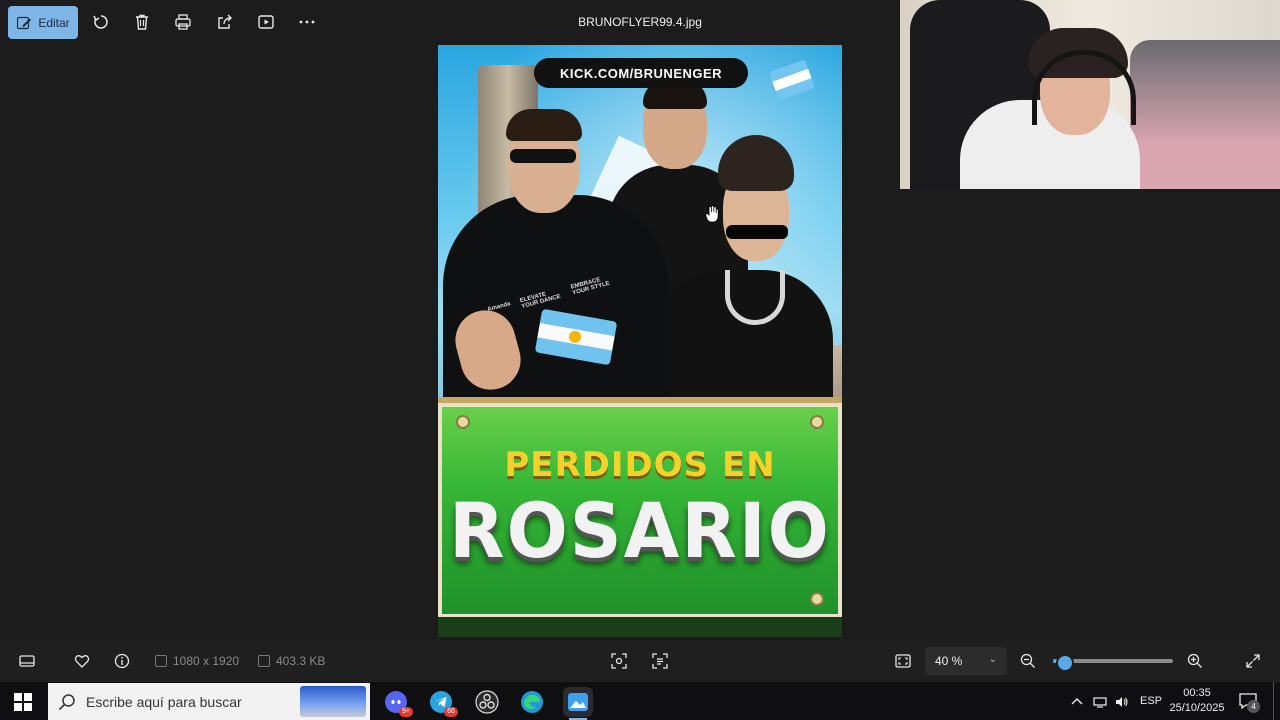  I want to click on obs-app-button, so click(487, 702).